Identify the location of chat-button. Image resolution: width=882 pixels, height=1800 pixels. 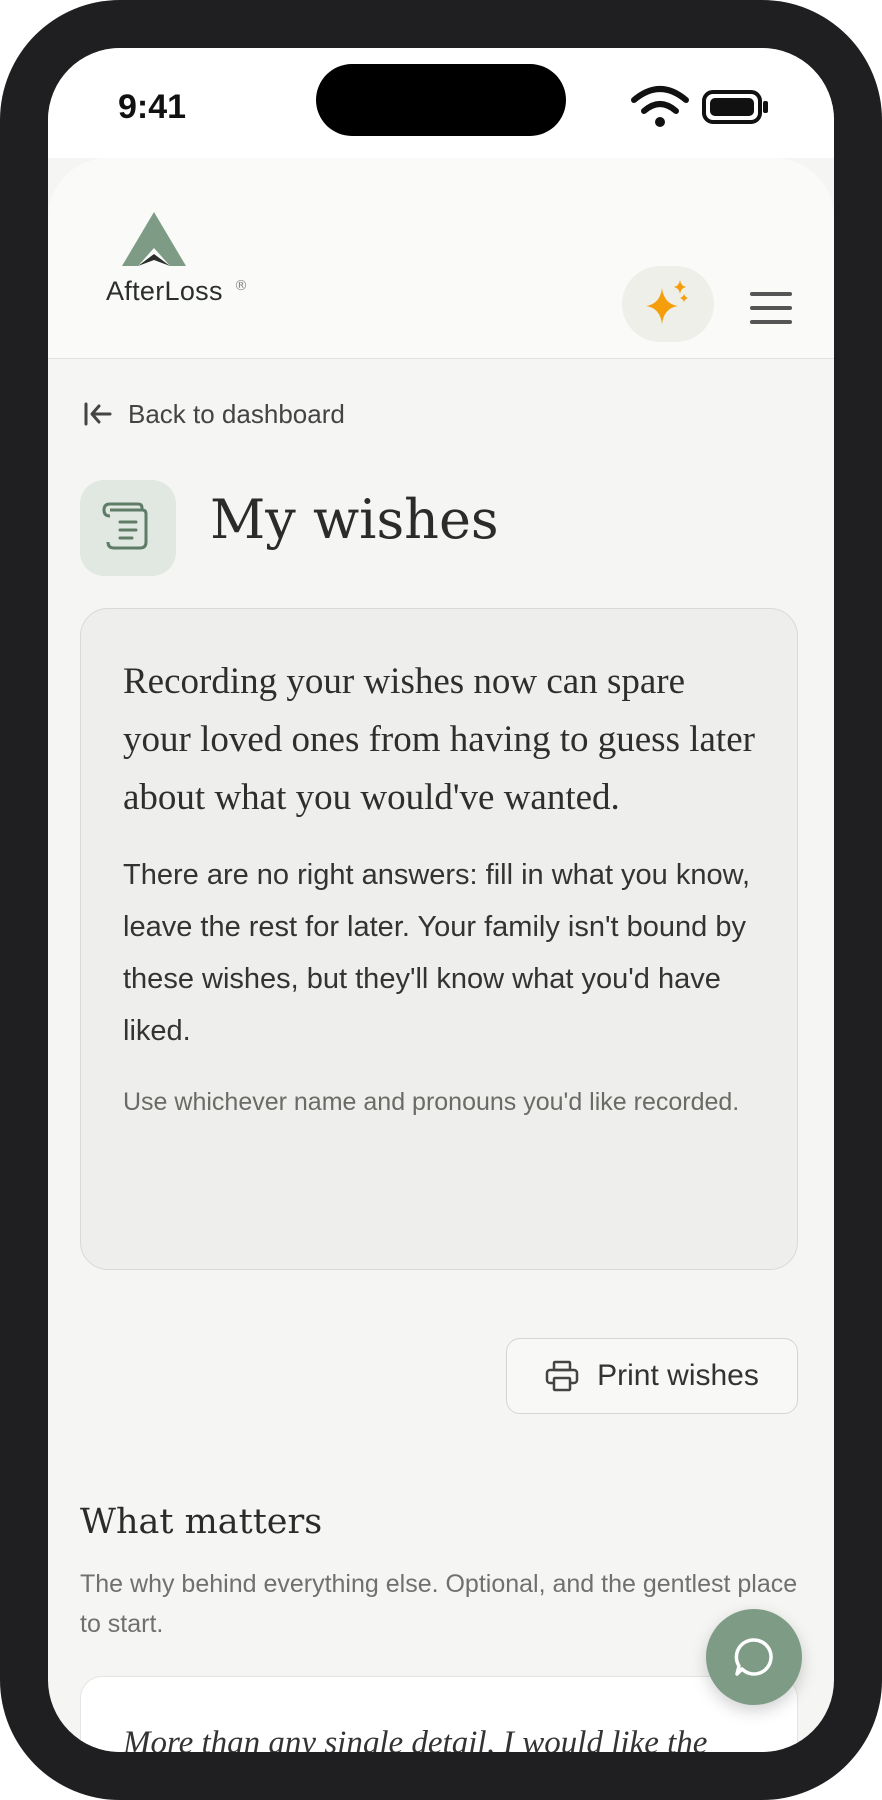
(754, 1657).